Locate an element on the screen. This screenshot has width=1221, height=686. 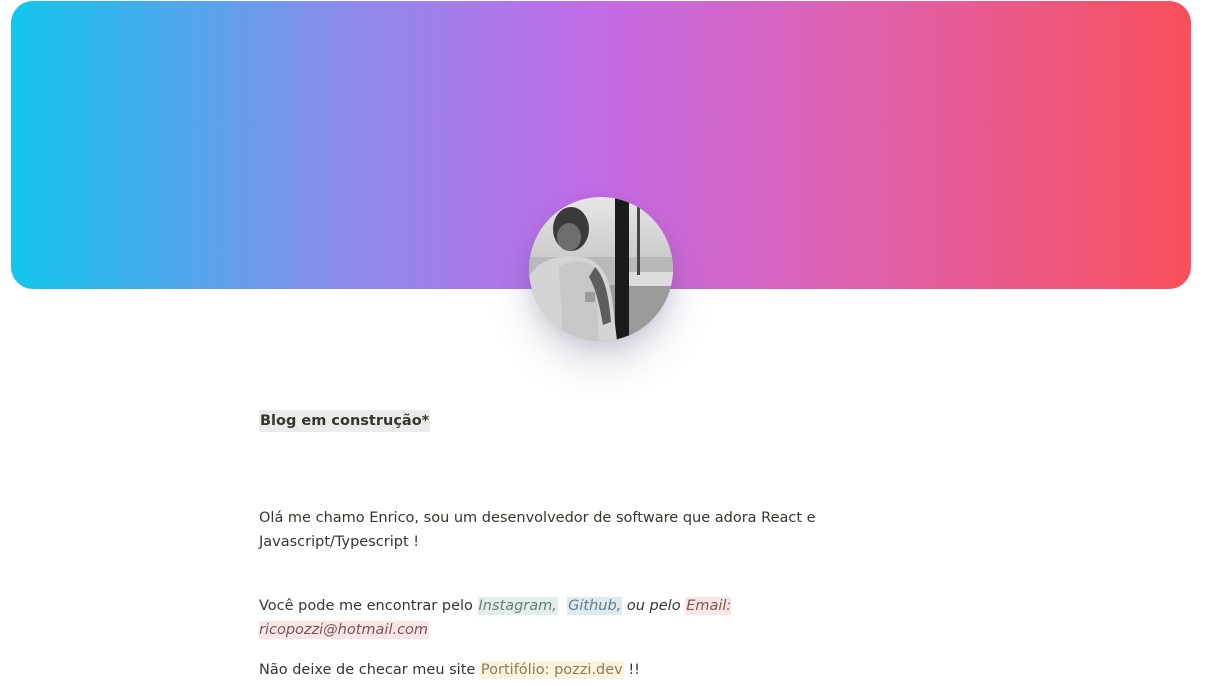
contact-or-text: ou pelo is located at coordinates (654, 606).